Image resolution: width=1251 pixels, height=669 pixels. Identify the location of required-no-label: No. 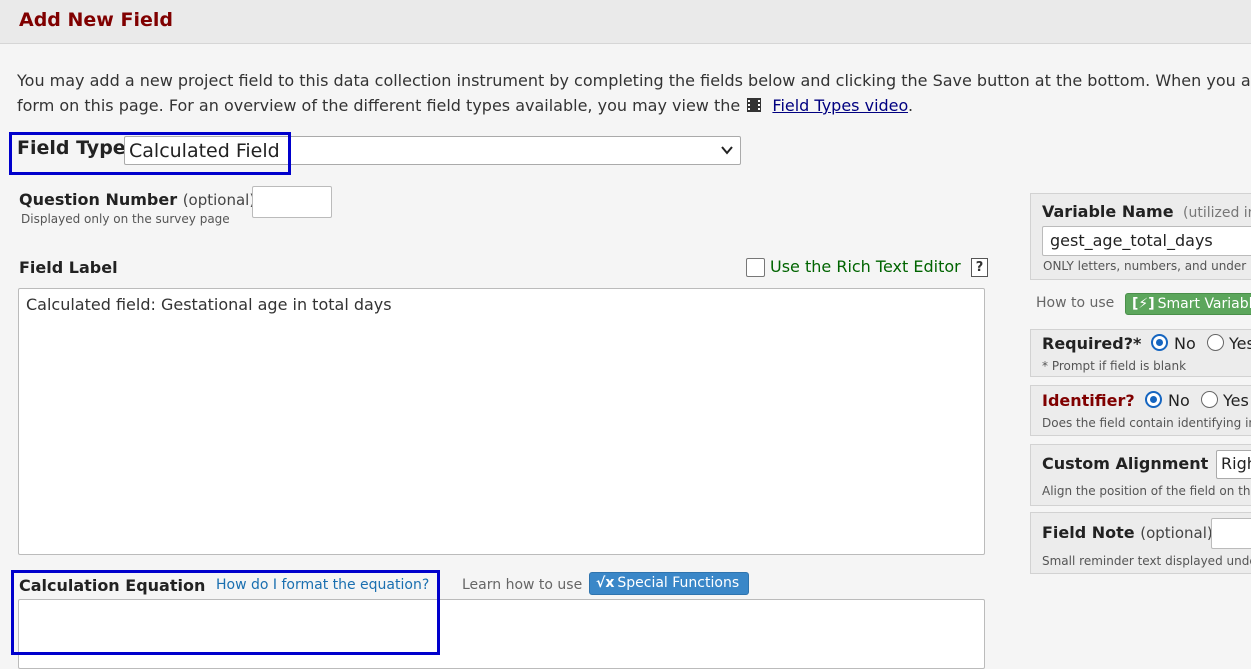
(1185, 343).